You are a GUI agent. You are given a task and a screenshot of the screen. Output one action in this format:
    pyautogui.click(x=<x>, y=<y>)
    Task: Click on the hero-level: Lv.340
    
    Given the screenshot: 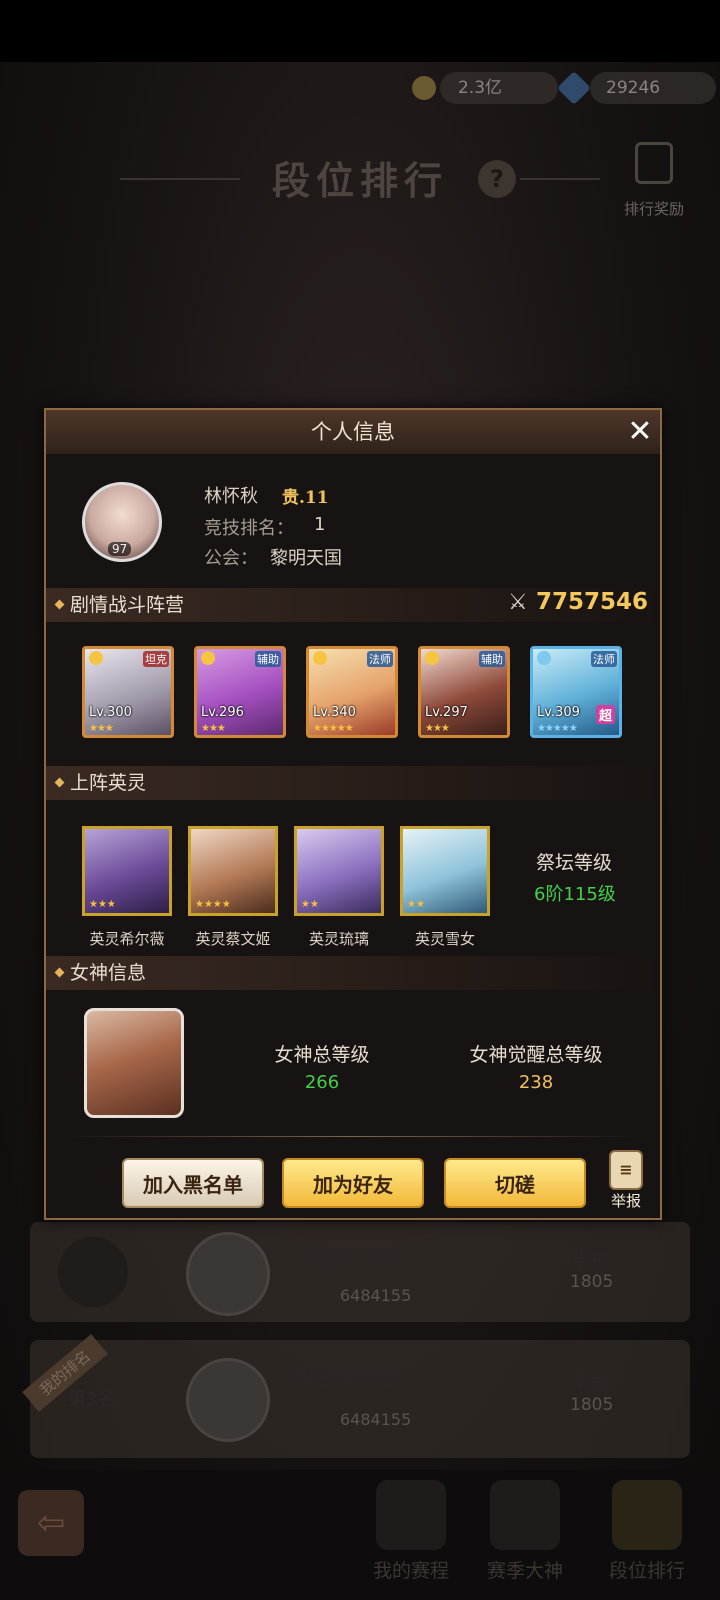 What is the action you would take?
    pyautogui.click(x=334, y=712)
    